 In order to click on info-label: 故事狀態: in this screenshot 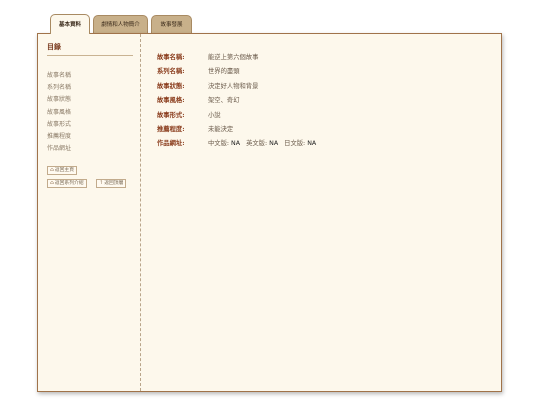, I will do `click(171, 86)`.